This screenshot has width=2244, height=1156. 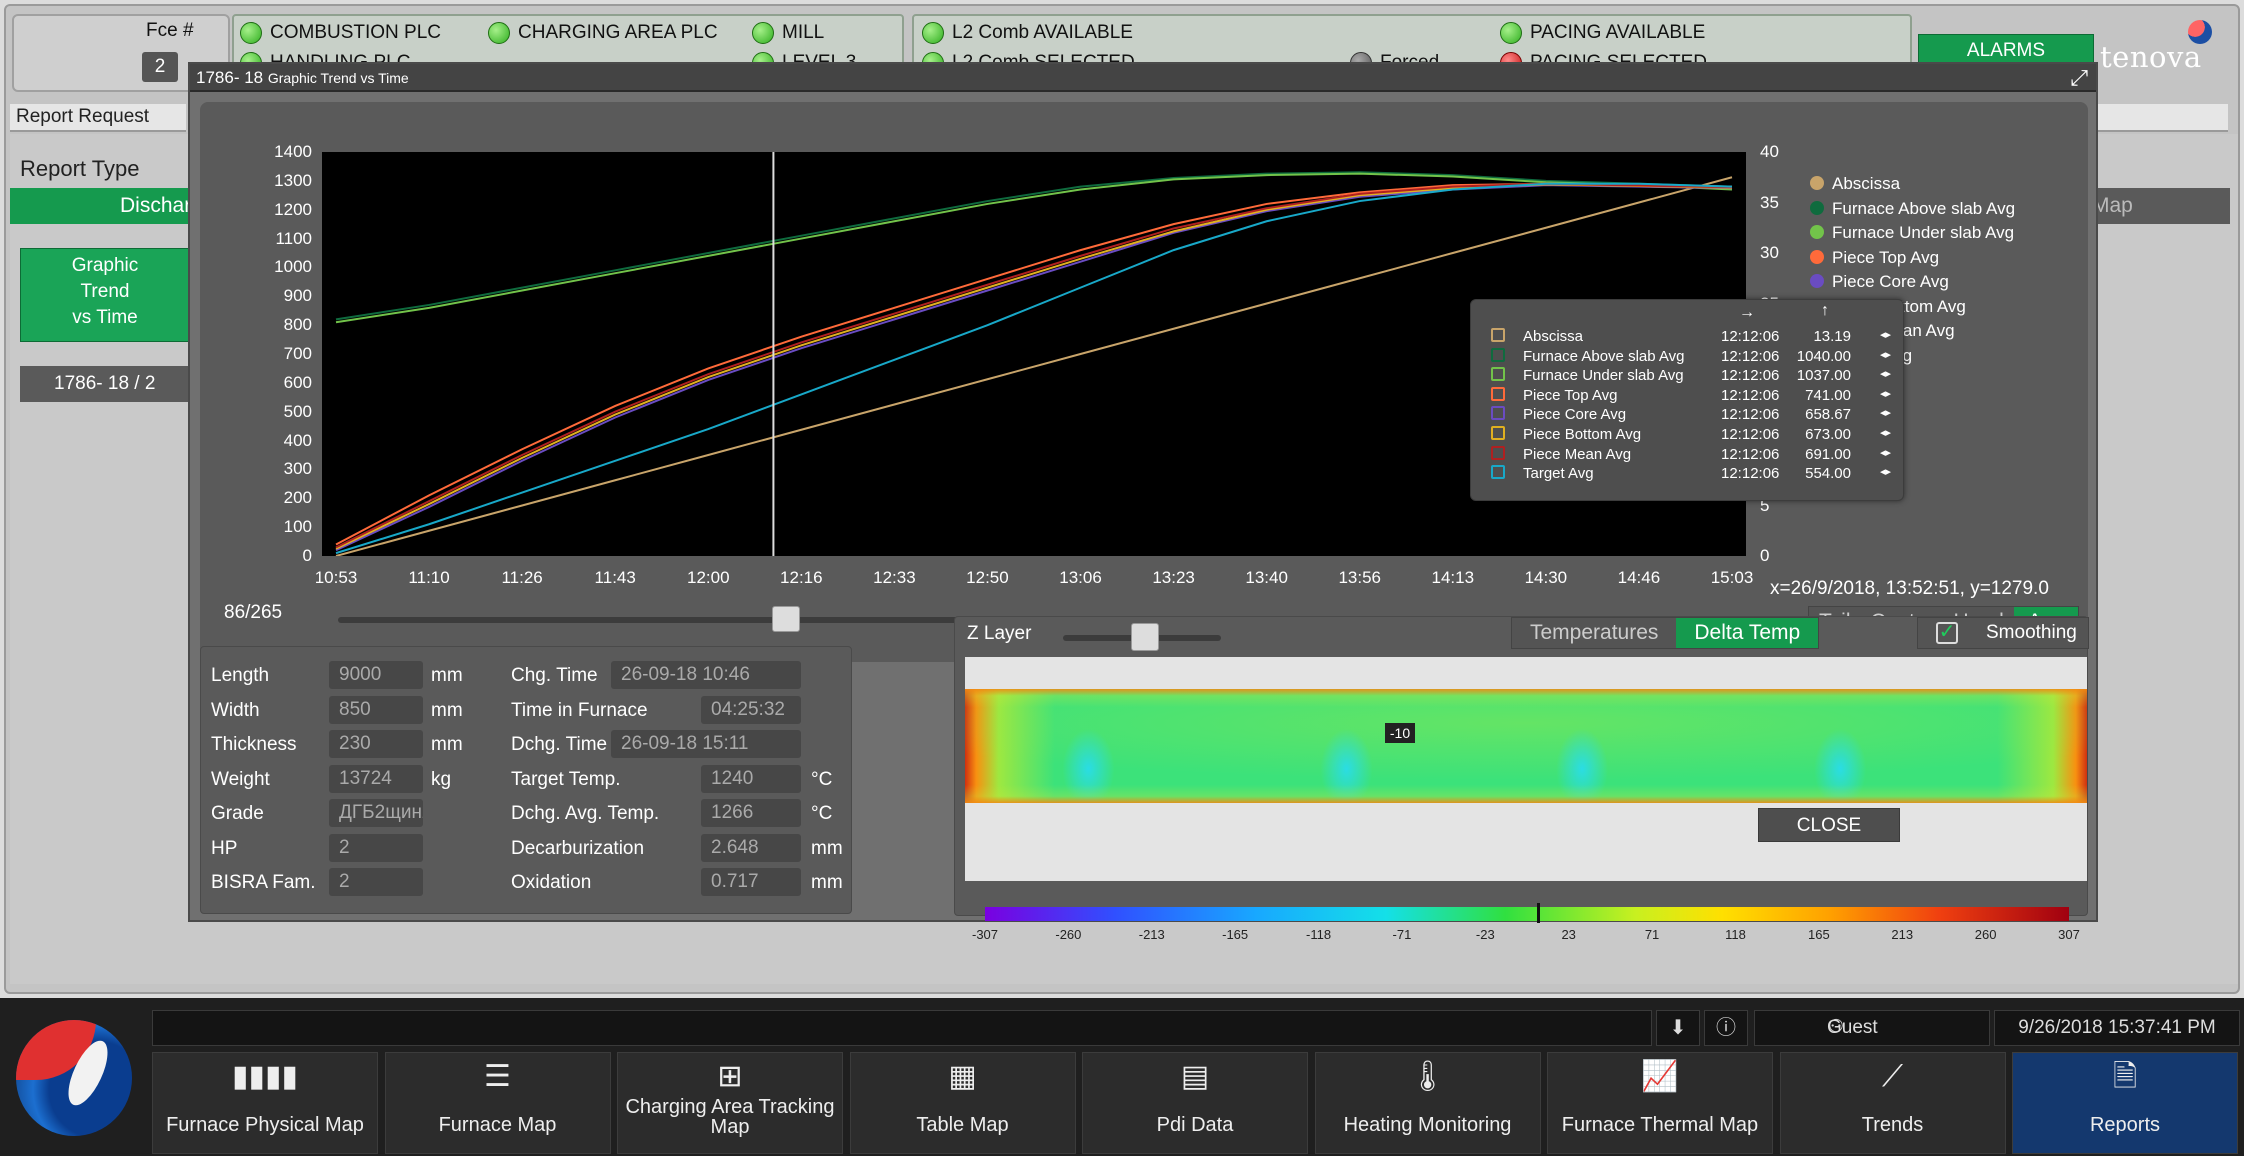 I want to click on tooltip-row: Furnace Above slab Avg 12:12:06 1040.00 ◂▸, so click(x=1687, y=357).